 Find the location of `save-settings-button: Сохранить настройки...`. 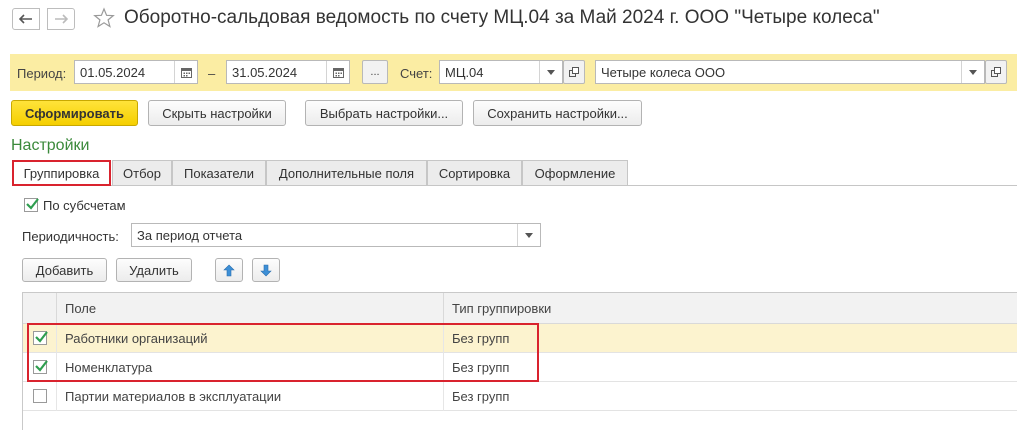

save-settings-button: Сохранить настройки... is located at coordinates (557, 113).